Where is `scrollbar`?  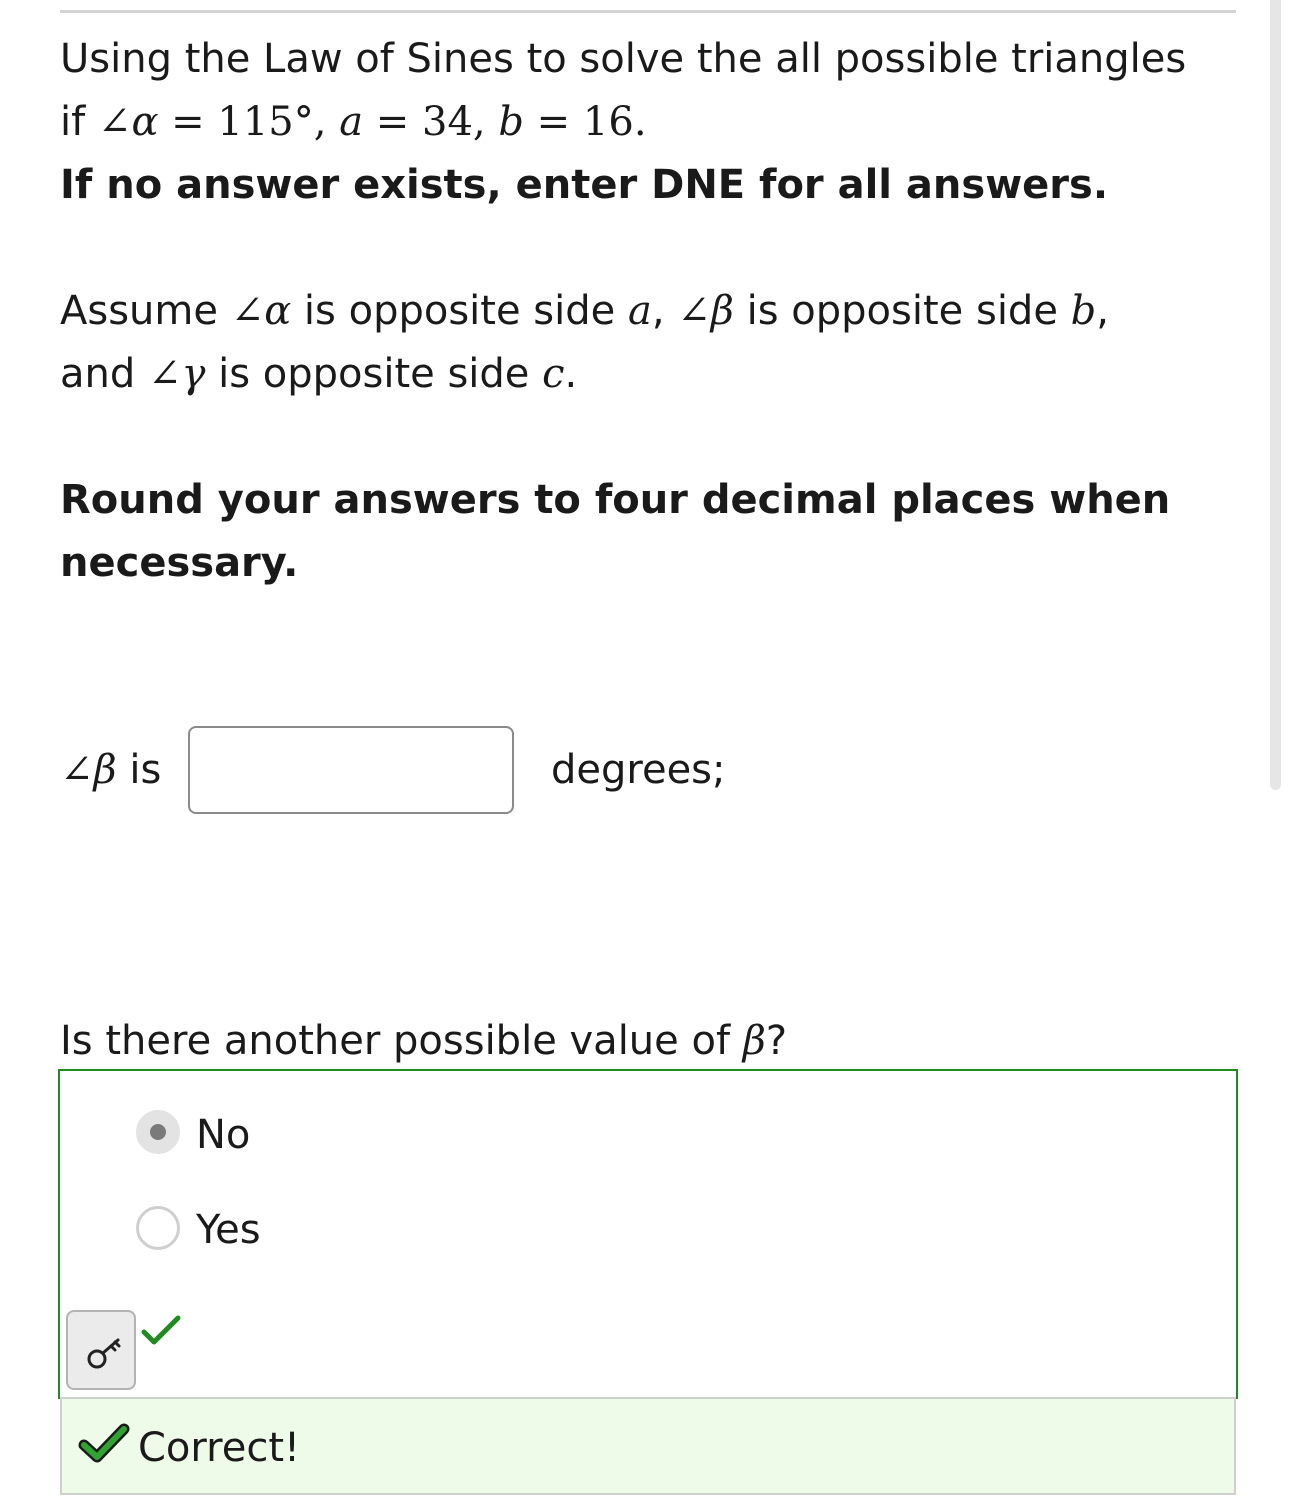
scrollbar is located at coordinates (1275, 395).